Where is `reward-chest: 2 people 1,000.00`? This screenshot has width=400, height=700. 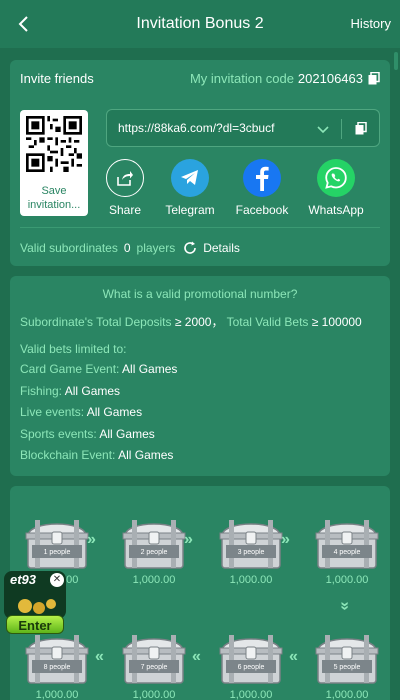
reward-chest: 2 people 1,000.00 is located at coordinates (154, 550).